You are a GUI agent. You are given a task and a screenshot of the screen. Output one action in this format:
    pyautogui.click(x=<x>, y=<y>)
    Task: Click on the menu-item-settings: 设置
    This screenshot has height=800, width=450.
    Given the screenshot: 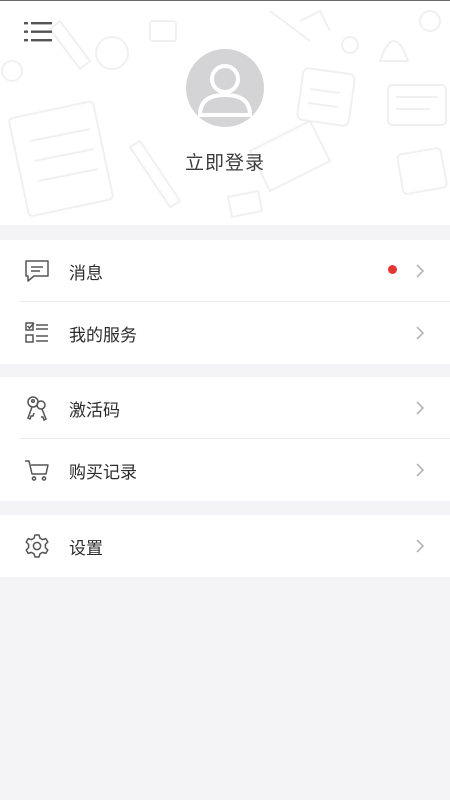 What is the action you would take?
    pyautogui.click(x=225, y=546)
    